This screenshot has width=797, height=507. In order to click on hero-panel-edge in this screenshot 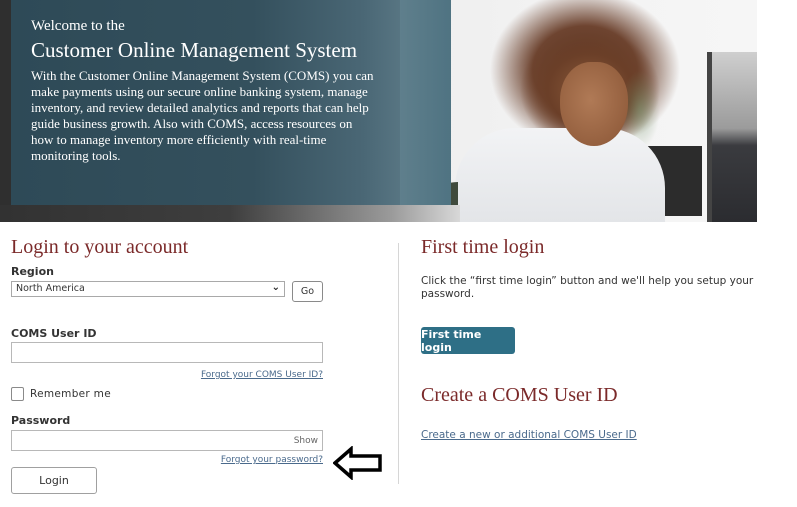, I will do `click(425, 102)`.